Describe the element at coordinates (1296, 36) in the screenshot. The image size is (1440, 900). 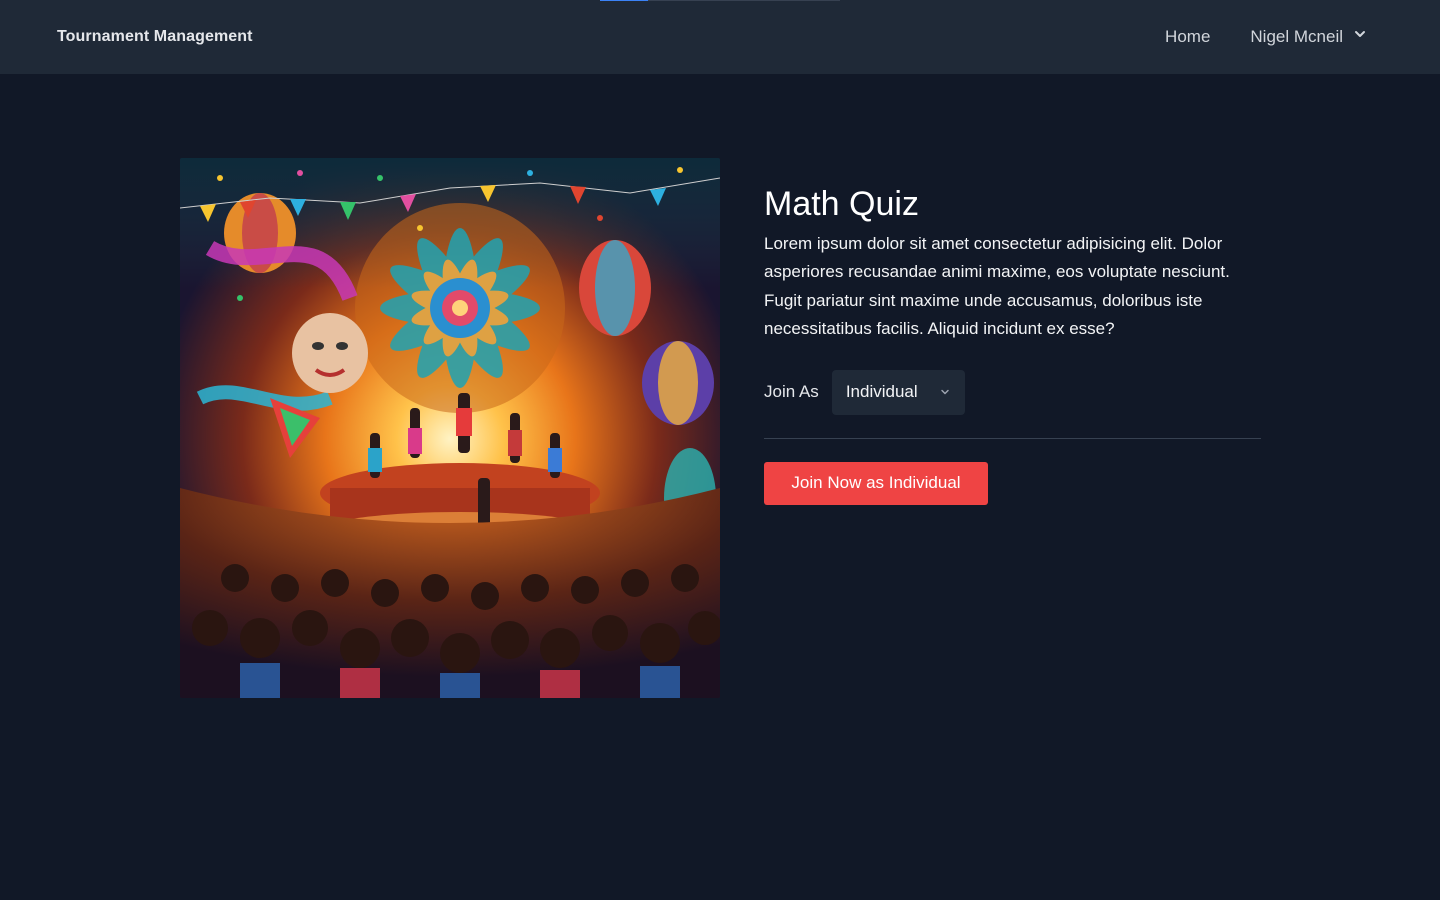
I see `user-name: Nigel Mcneil` at that location.